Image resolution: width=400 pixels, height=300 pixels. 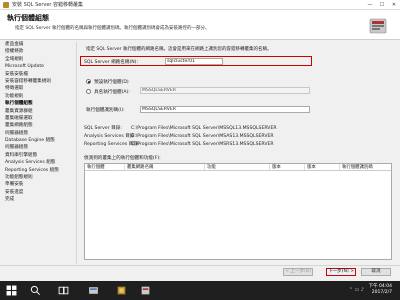 What do you see at coordinates (11, 290) in the screenshot?
I see `windows-icon` at bounding box center [11, 290].